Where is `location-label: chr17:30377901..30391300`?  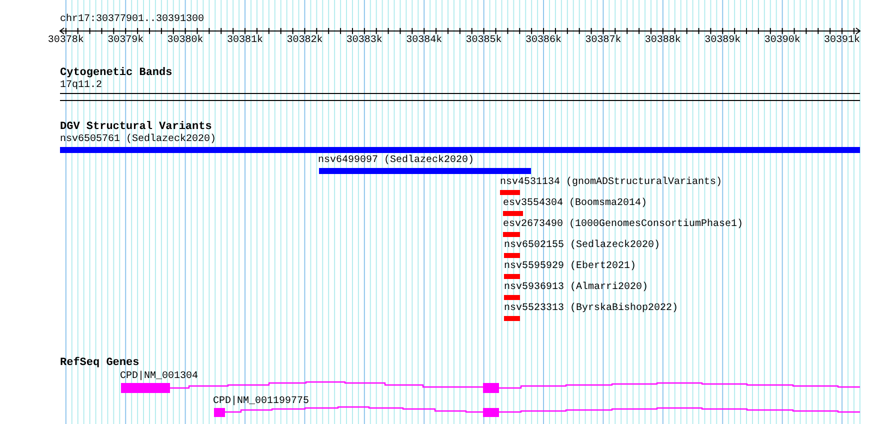 location-label: chr17:30377901..30391300 is located at coordinates (132, 19).